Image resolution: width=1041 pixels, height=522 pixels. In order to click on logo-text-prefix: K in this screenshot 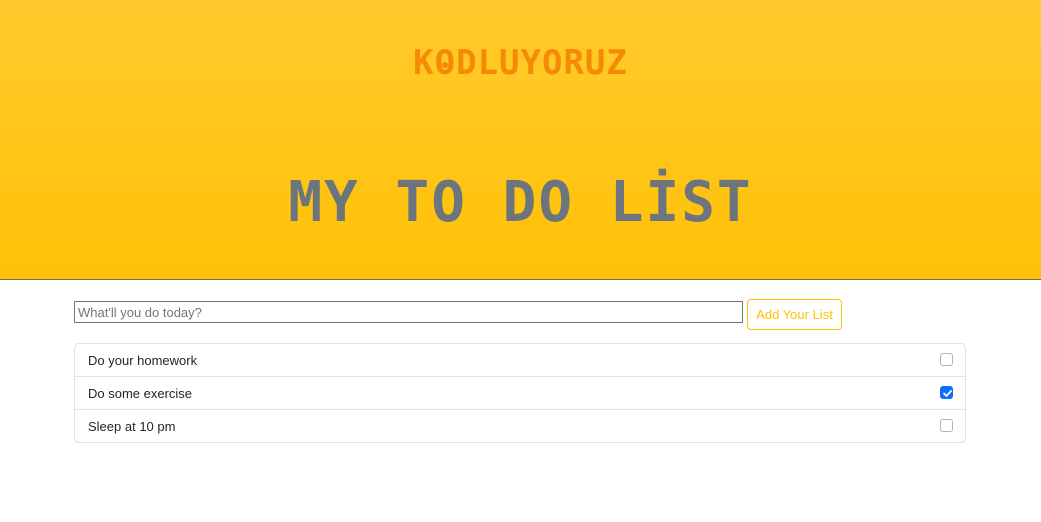, I will do `click(424, 63)`.